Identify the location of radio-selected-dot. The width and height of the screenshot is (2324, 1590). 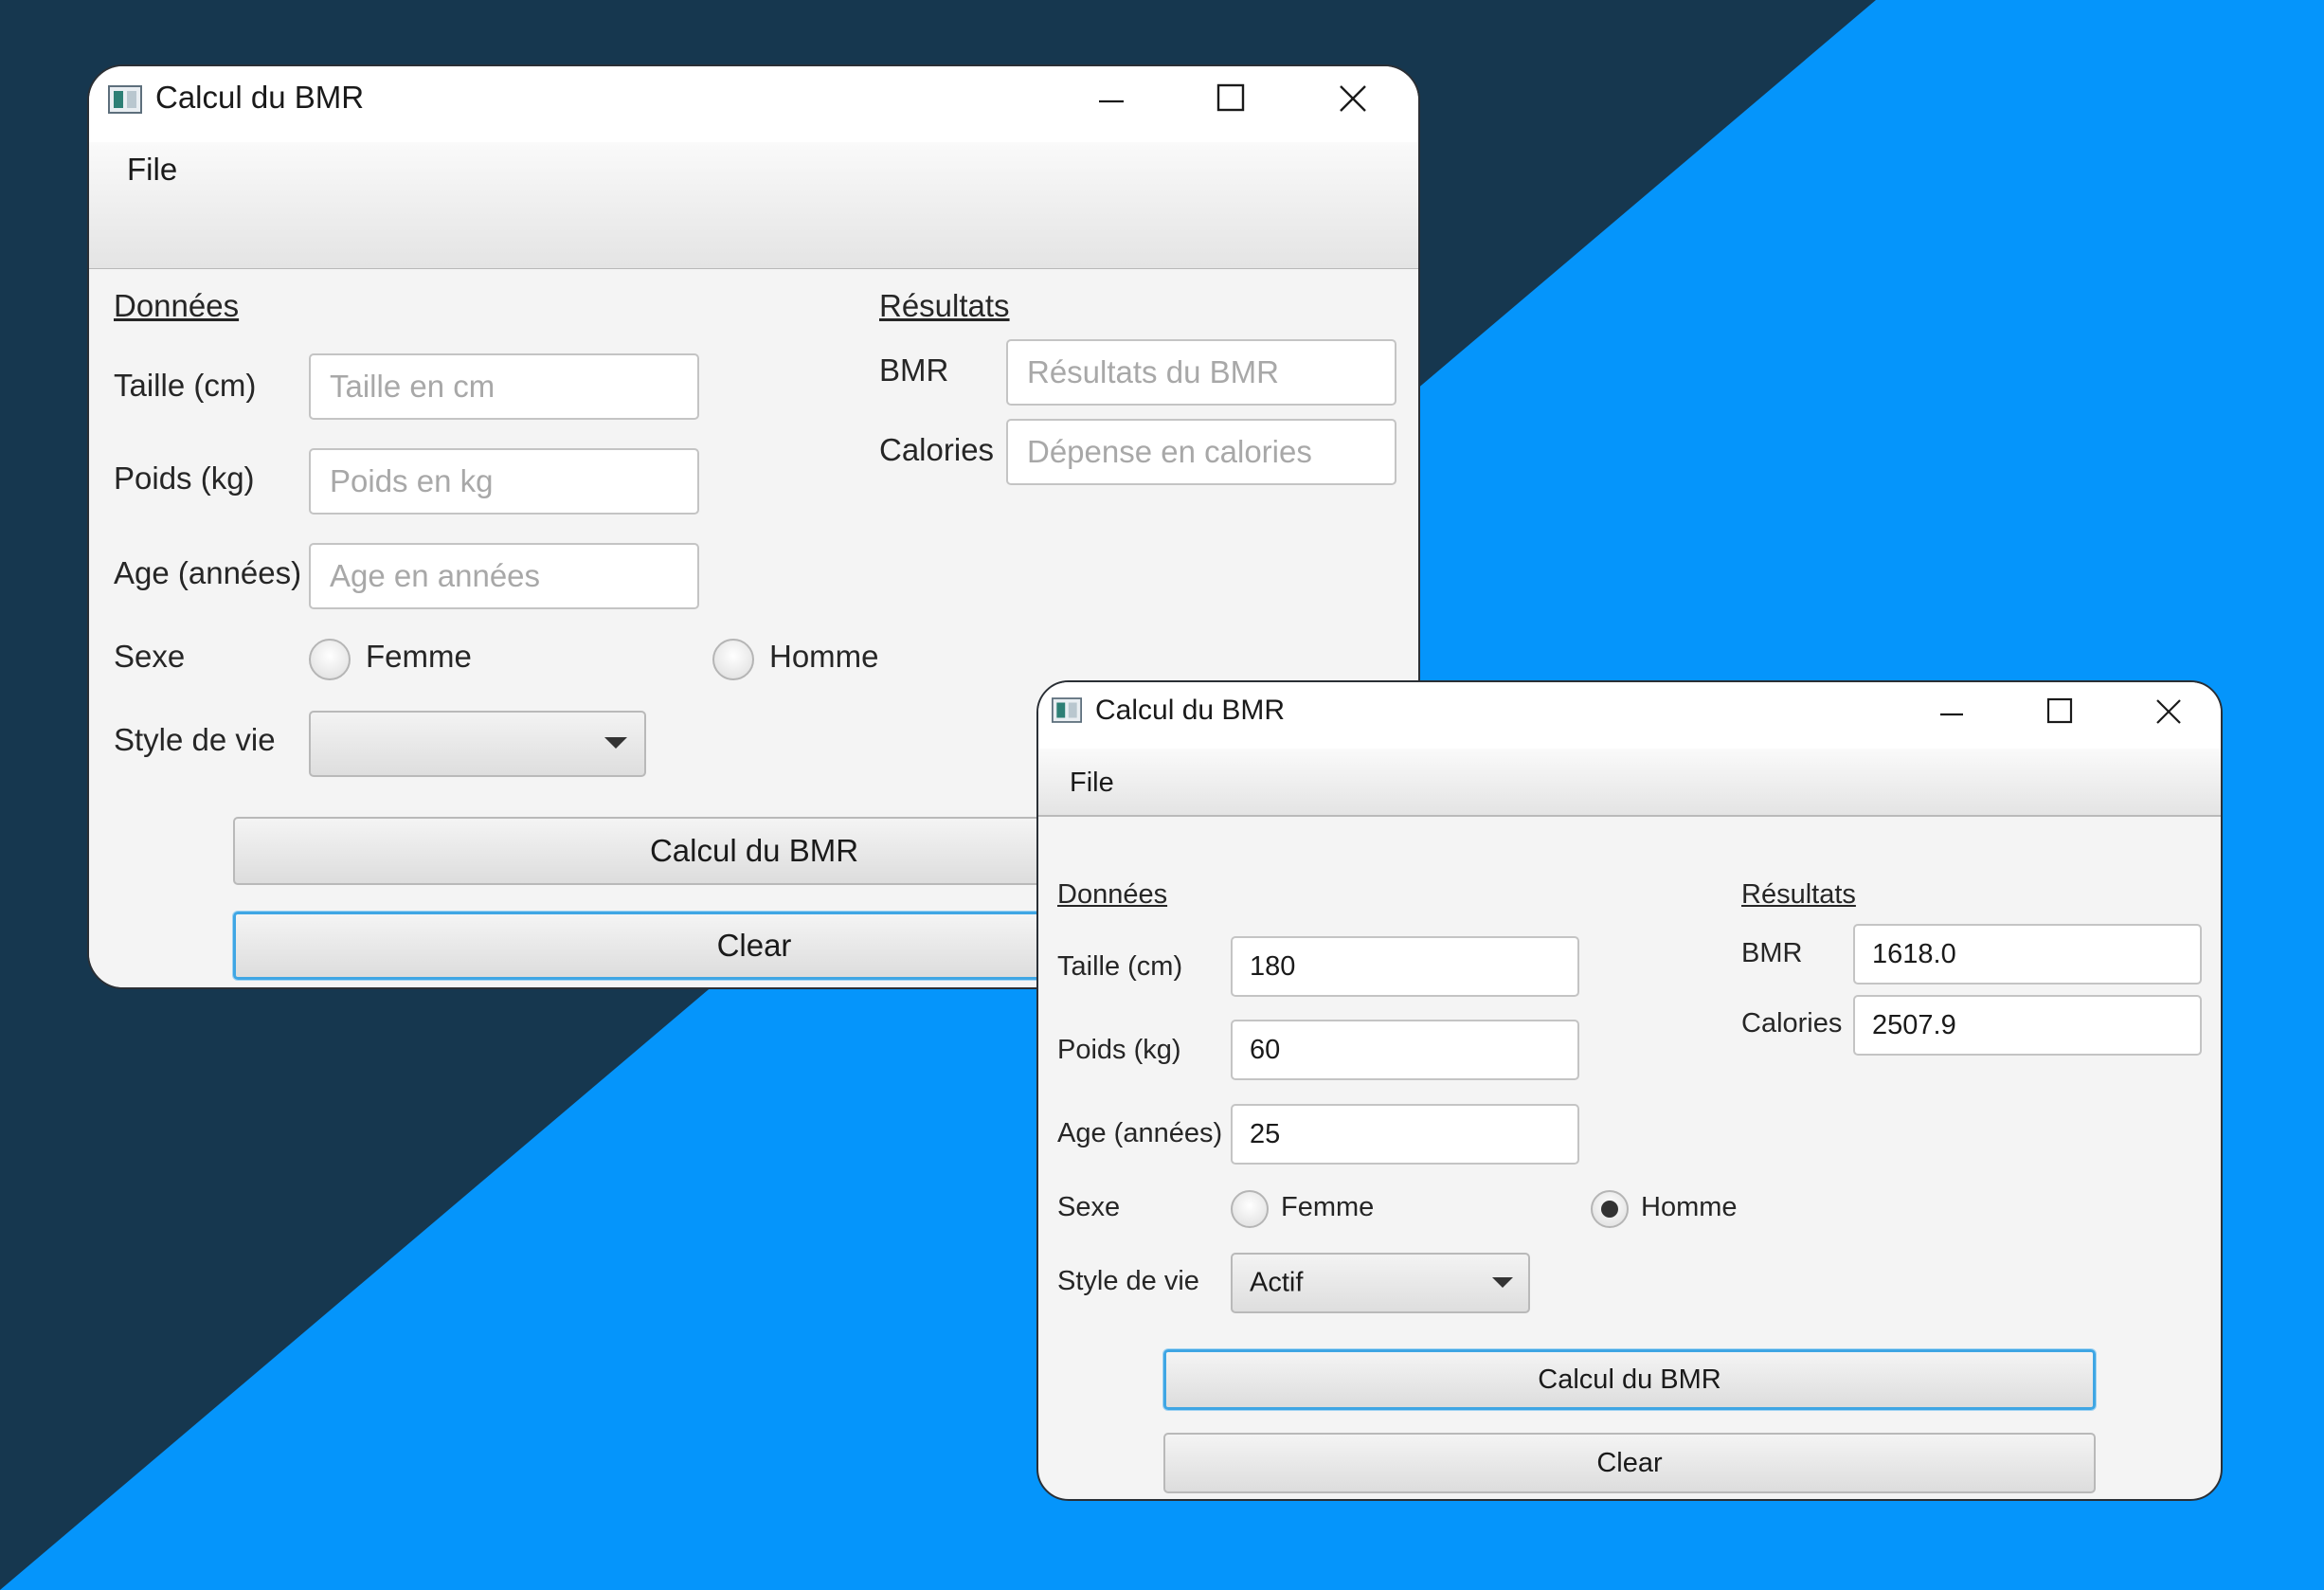
(1609, 1209).